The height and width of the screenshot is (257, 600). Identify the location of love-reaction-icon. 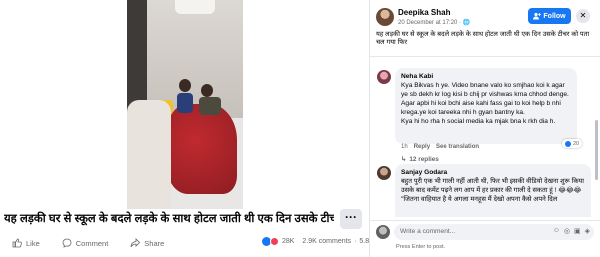
(274, 241).